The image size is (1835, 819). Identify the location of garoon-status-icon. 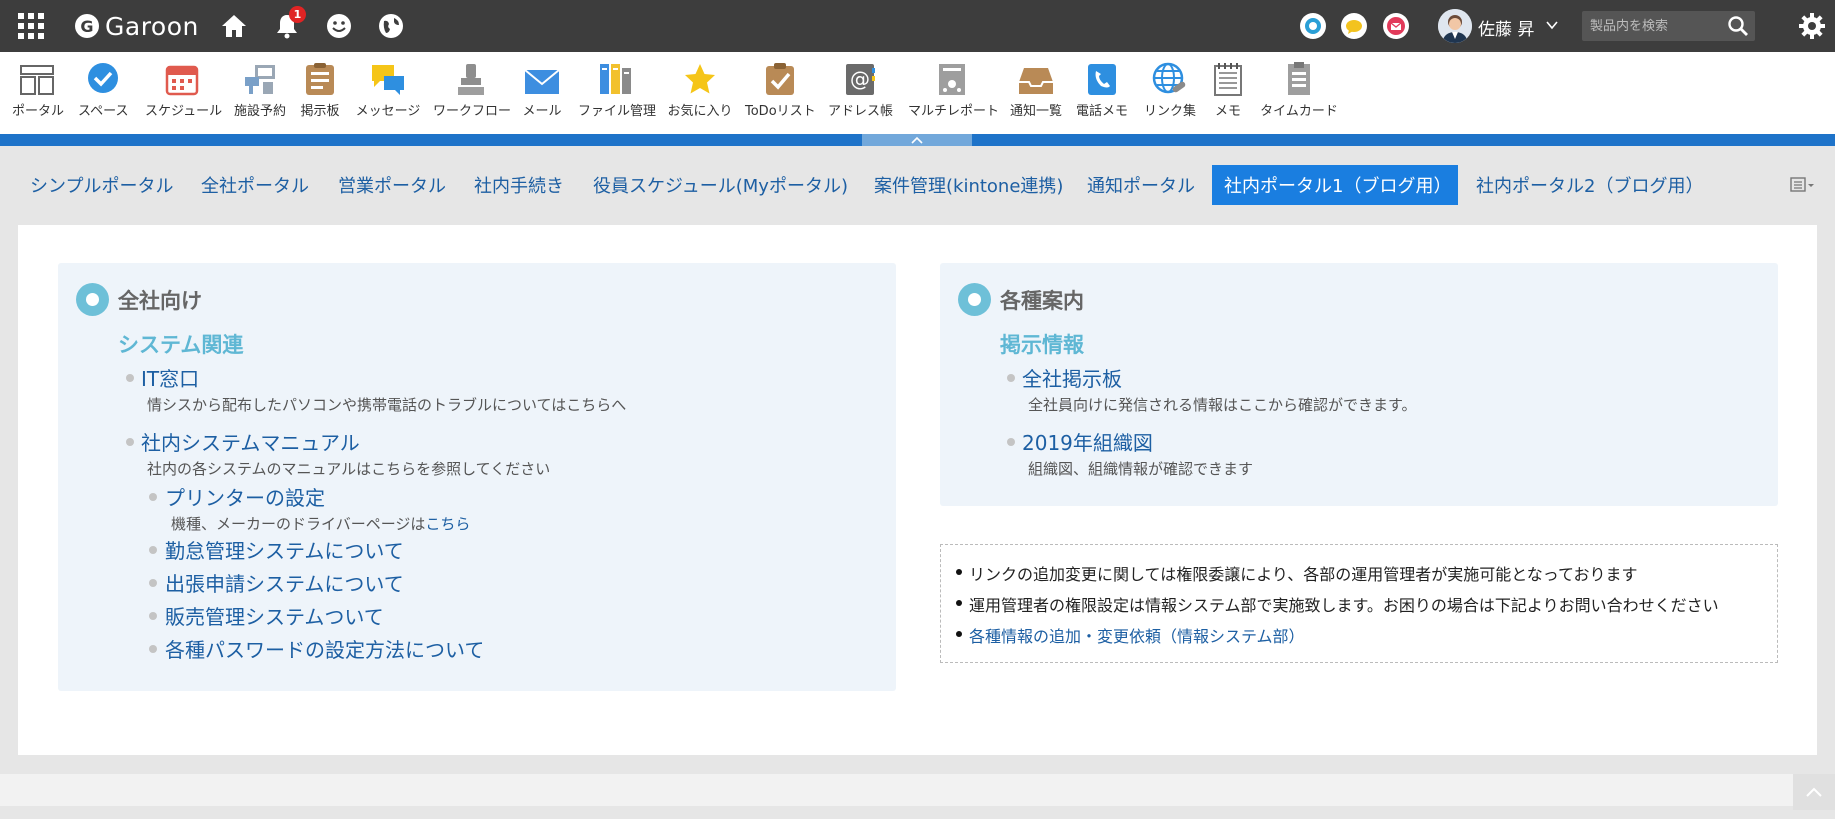
(1313, 26).